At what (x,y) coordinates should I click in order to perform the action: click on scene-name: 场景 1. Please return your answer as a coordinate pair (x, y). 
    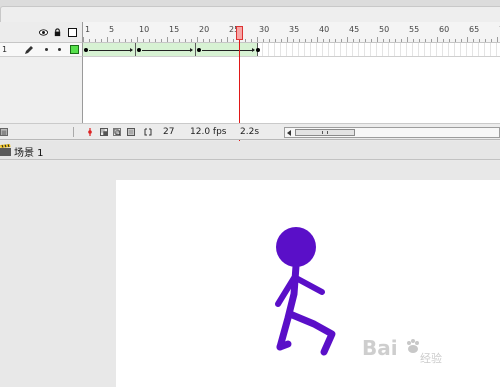
    Looking at the image, I should click on (29, 151).